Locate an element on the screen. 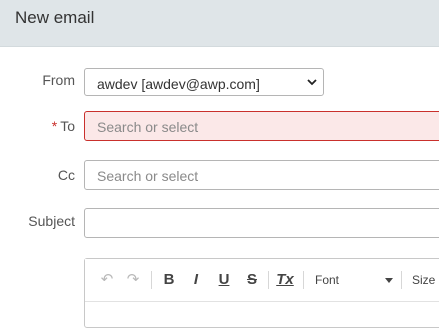  from-label: From is located at coordinates (58, 80).